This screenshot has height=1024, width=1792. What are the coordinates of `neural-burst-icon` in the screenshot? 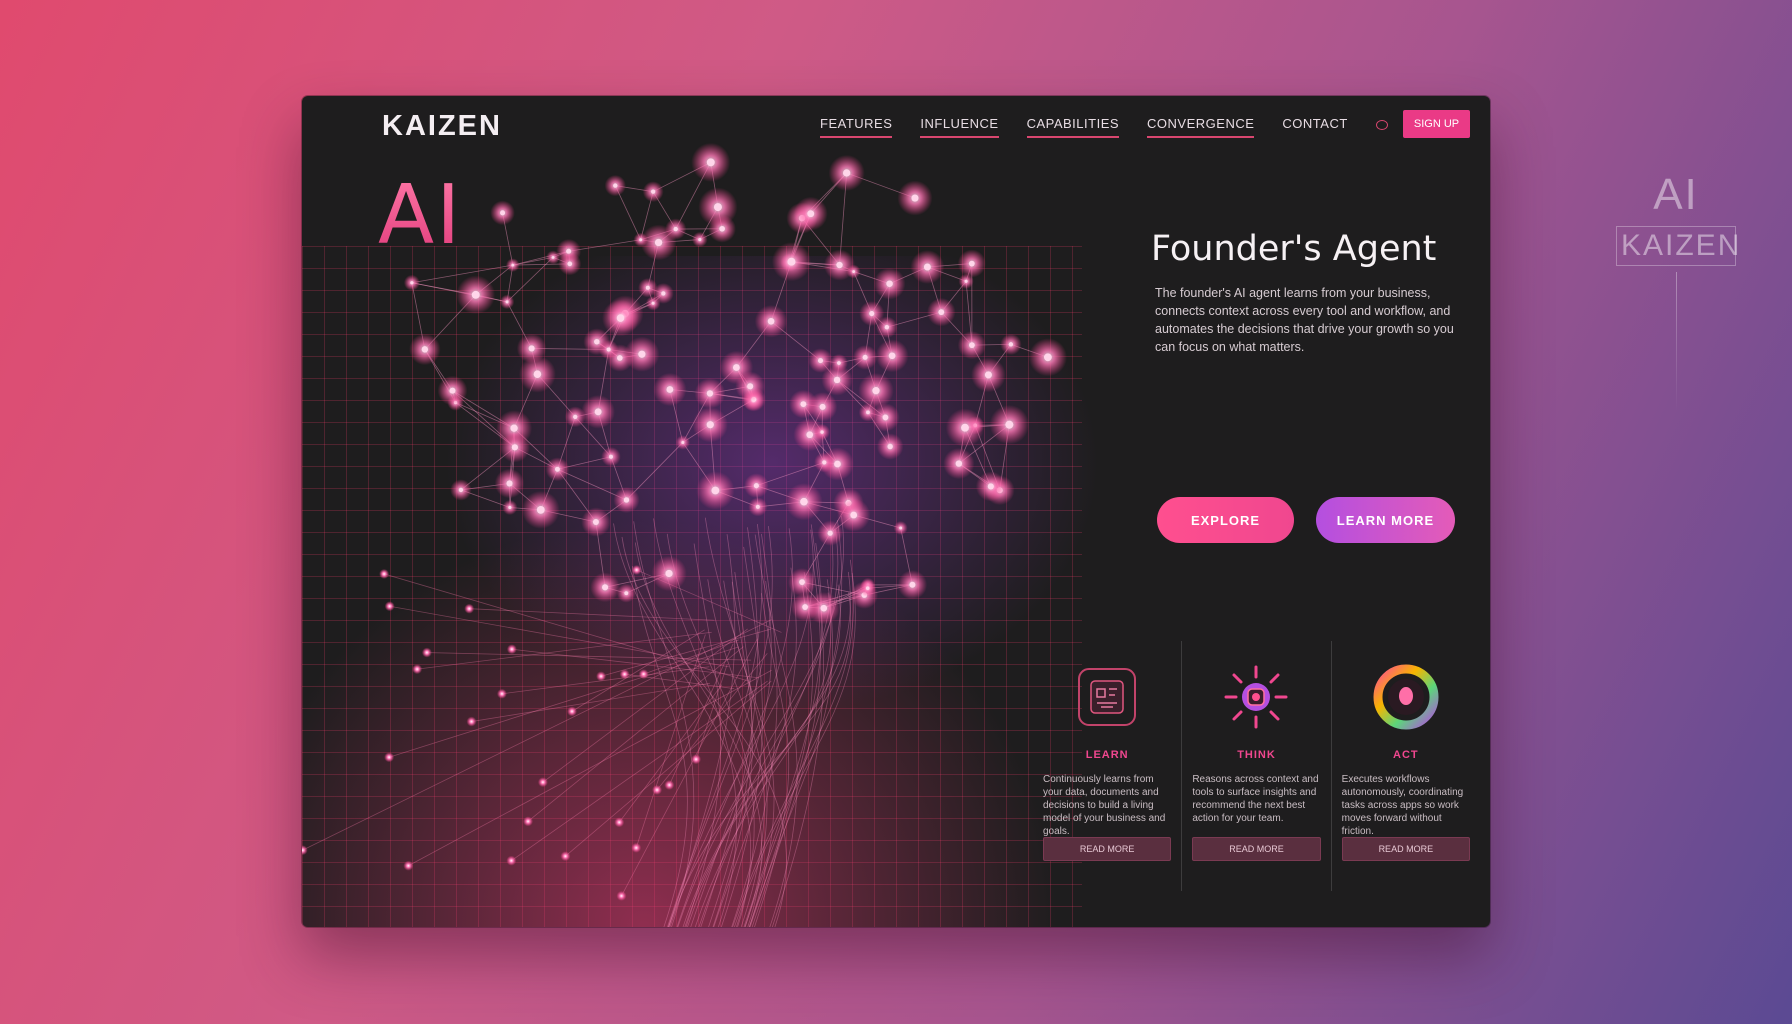 It's located at (1256, 697).